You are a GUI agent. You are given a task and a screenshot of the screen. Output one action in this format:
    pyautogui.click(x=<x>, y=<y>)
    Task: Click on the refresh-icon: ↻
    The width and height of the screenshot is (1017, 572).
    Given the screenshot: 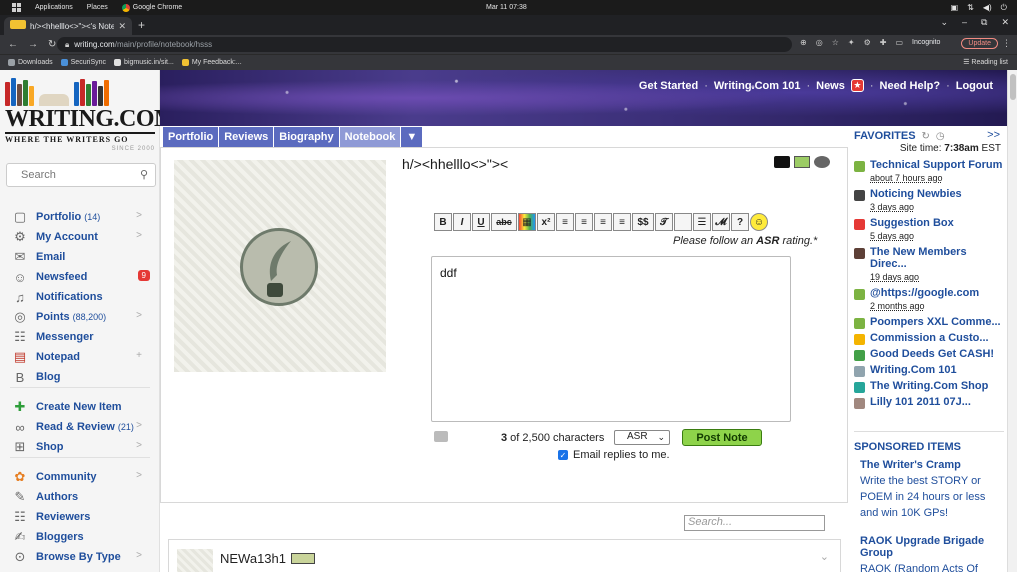 What is the action you would take?
    pyautogui.click(x=926, y=136)
    